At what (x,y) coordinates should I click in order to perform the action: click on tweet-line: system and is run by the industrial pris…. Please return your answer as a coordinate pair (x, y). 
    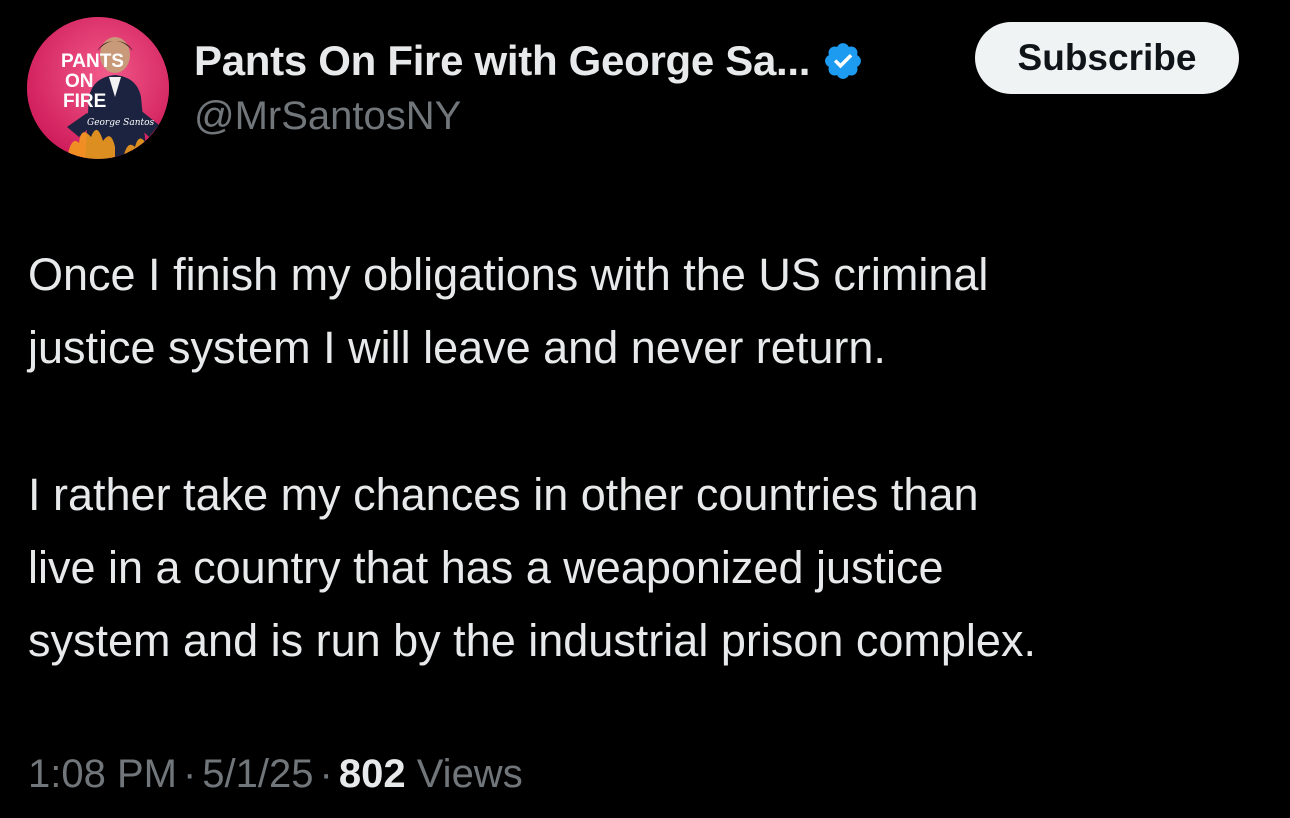
    Looking at the image, I should click on (532, 640).